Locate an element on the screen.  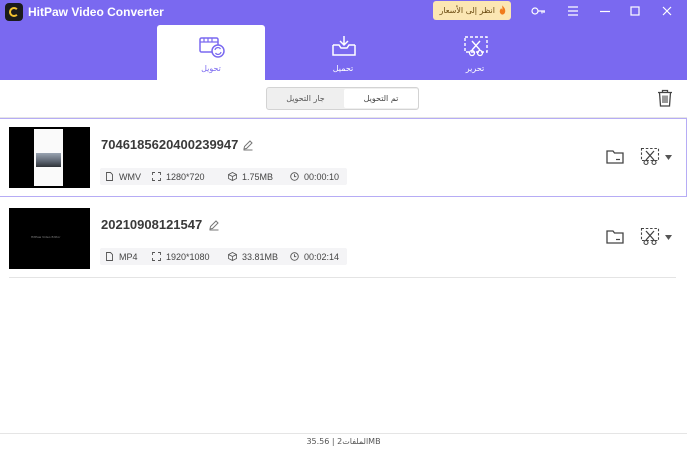
video-thumbnail: HitPaw Video Editor is located at coordinates (49, 238).